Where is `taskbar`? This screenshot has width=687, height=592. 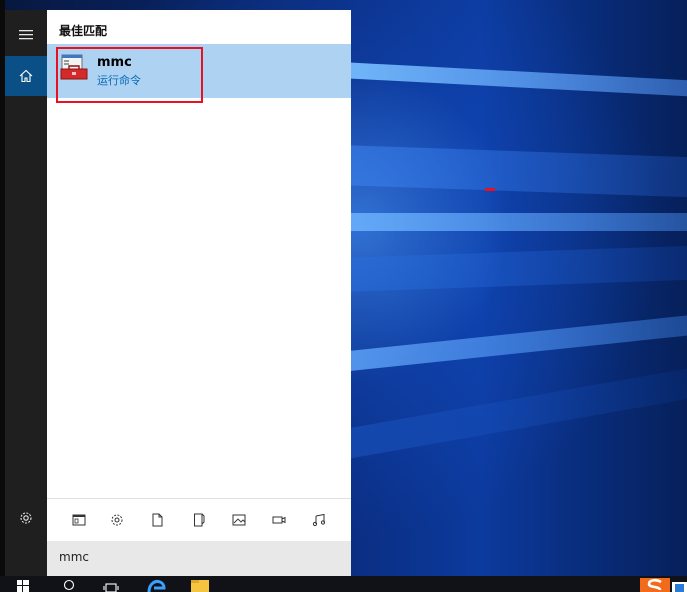 taskbar is located at coordinates (343, 584).